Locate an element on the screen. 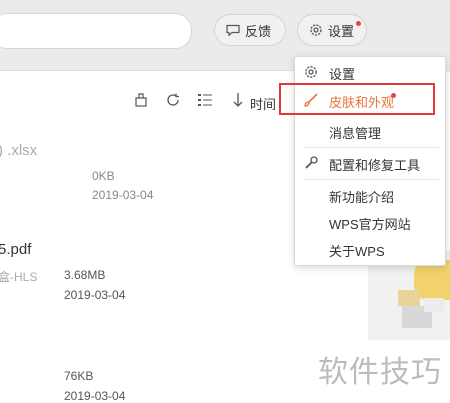 The image size is (450, 403). list-view-icon is located at coordinates (205, 101).